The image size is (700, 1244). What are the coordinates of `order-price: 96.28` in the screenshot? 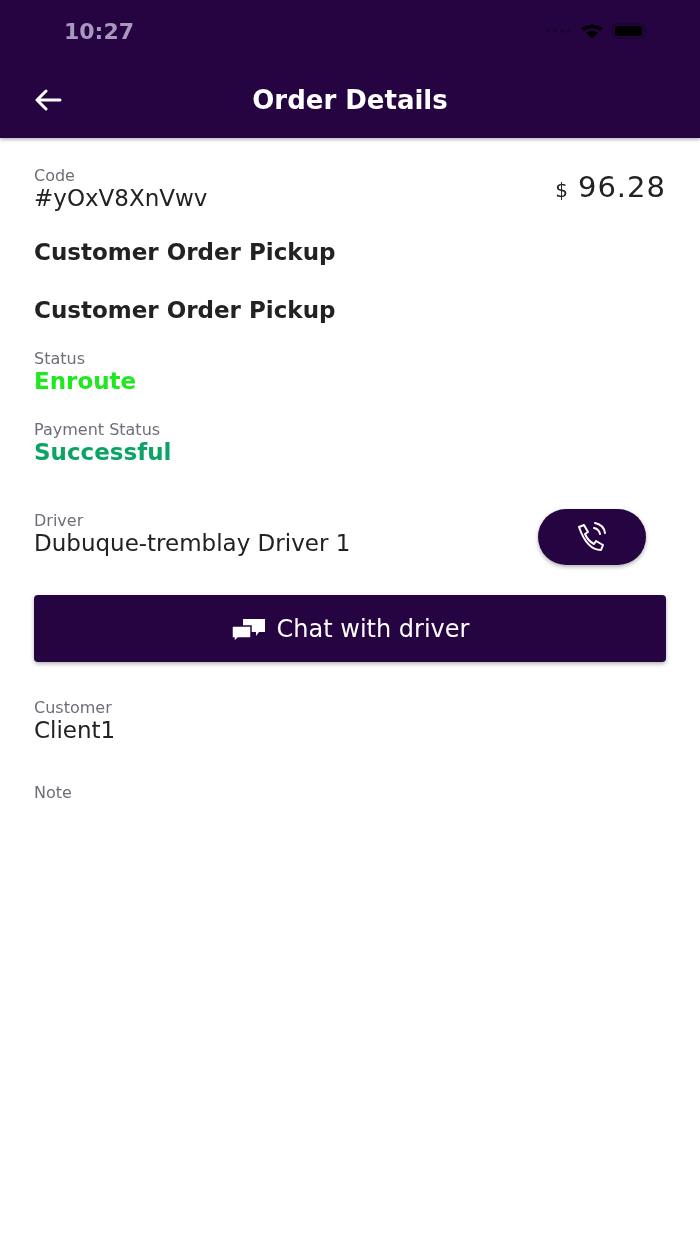 It's located at (621, 187).